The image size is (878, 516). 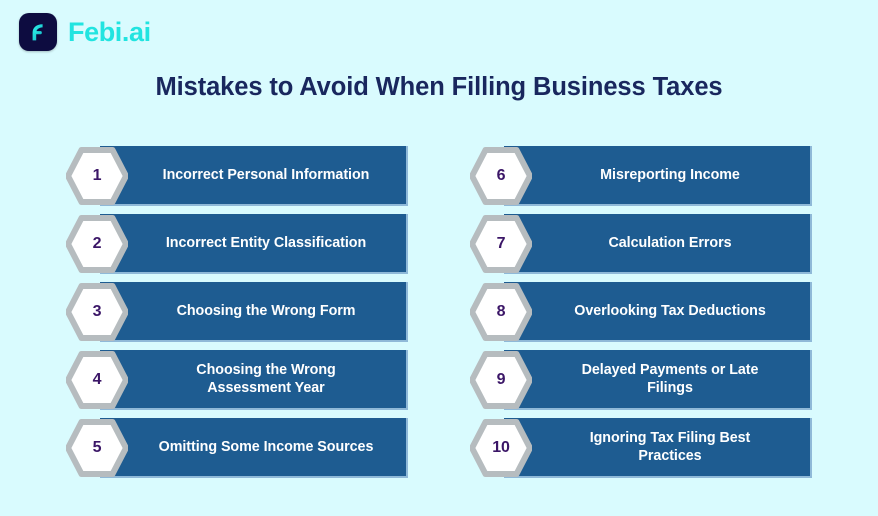 I want to click on brand-logo: Febi.ai, so click(x=85, y=32).